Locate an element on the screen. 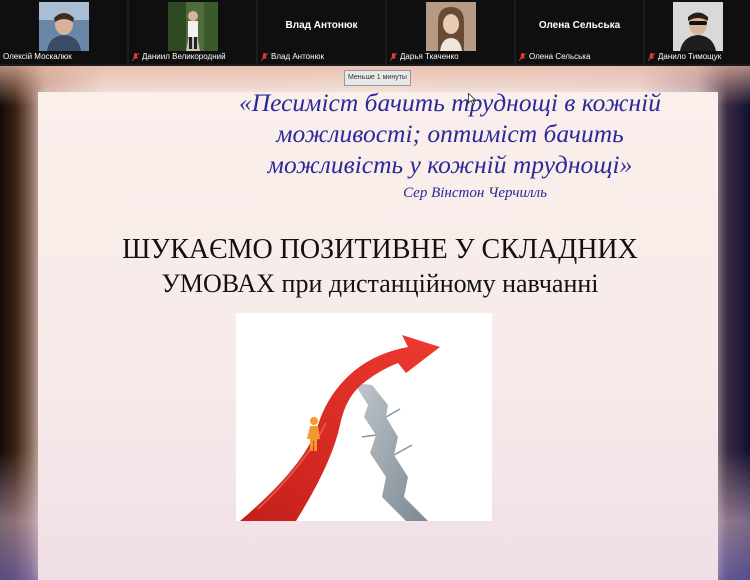 The width and height of the screenshot is (750, 580). headline-rest: при дистанційному навчанні is located at coordinates (437, 283).